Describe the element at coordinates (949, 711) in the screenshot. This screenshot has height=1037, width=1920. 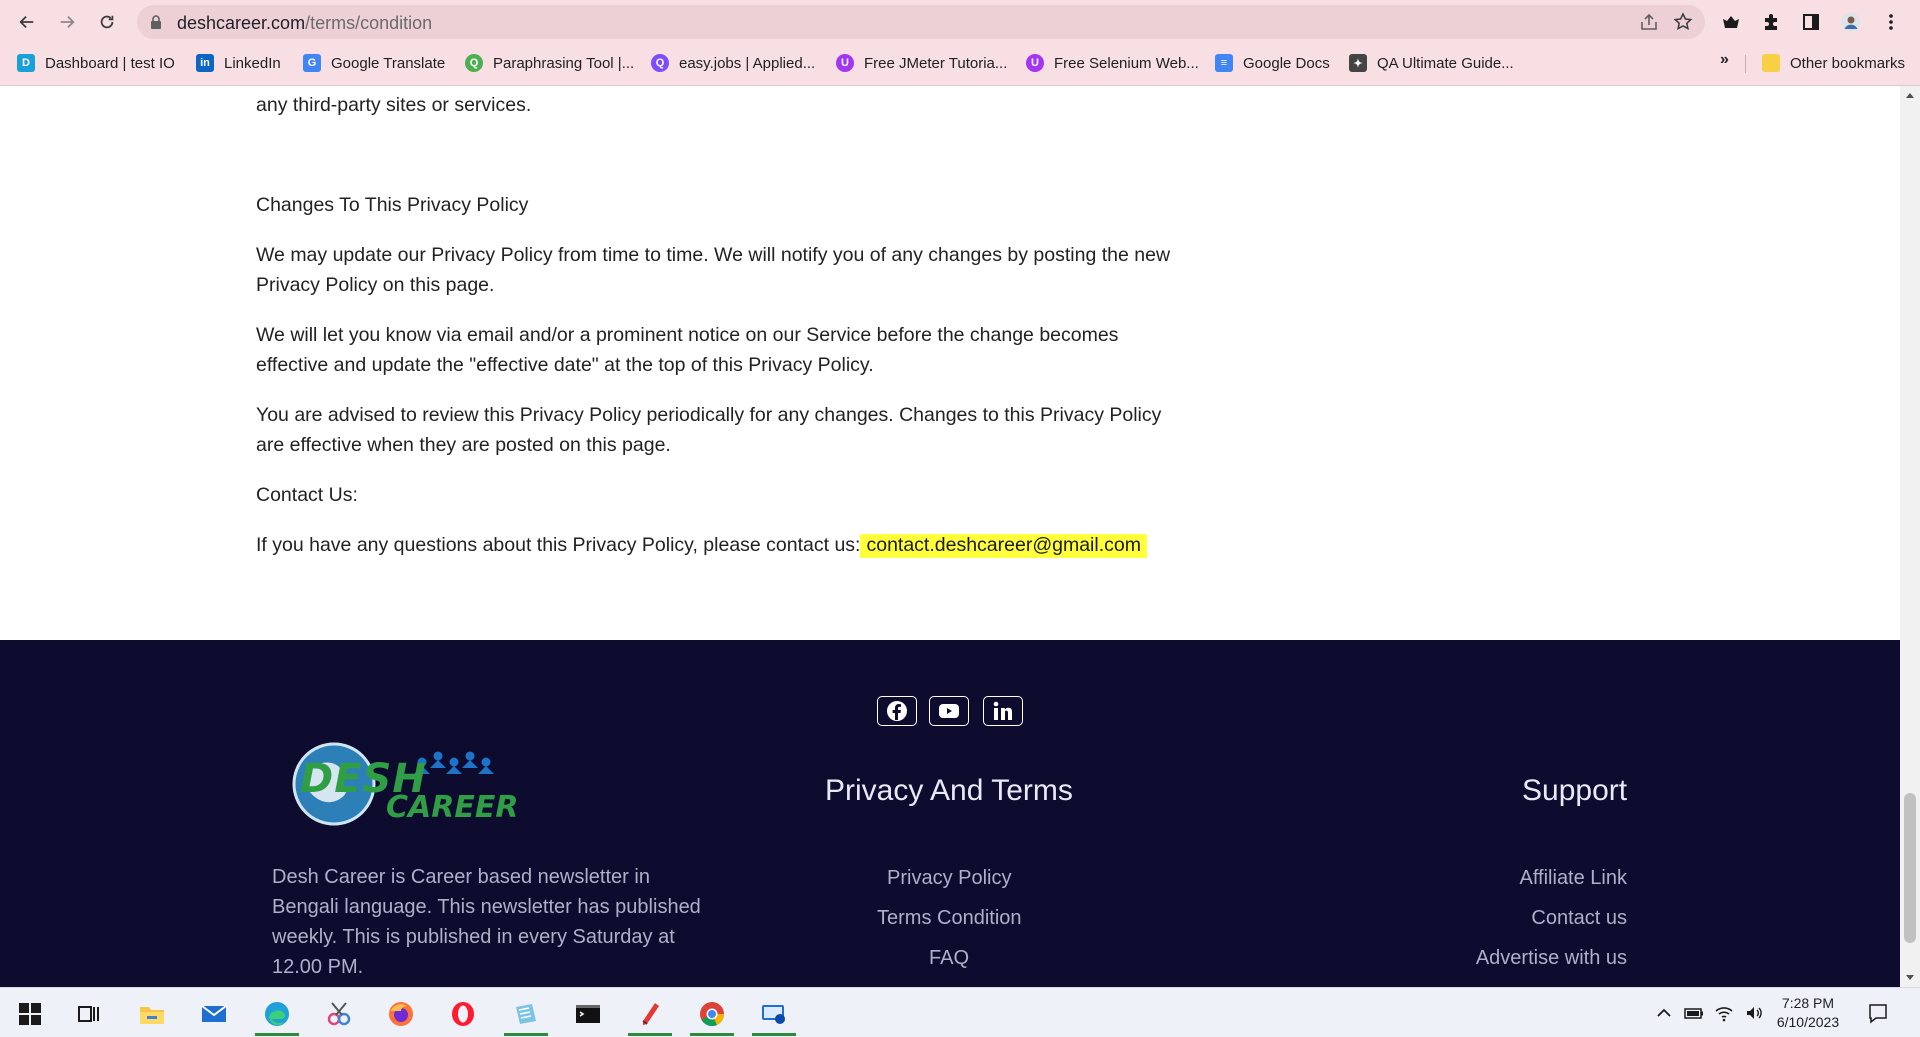
I see `youtube-link` at that location.